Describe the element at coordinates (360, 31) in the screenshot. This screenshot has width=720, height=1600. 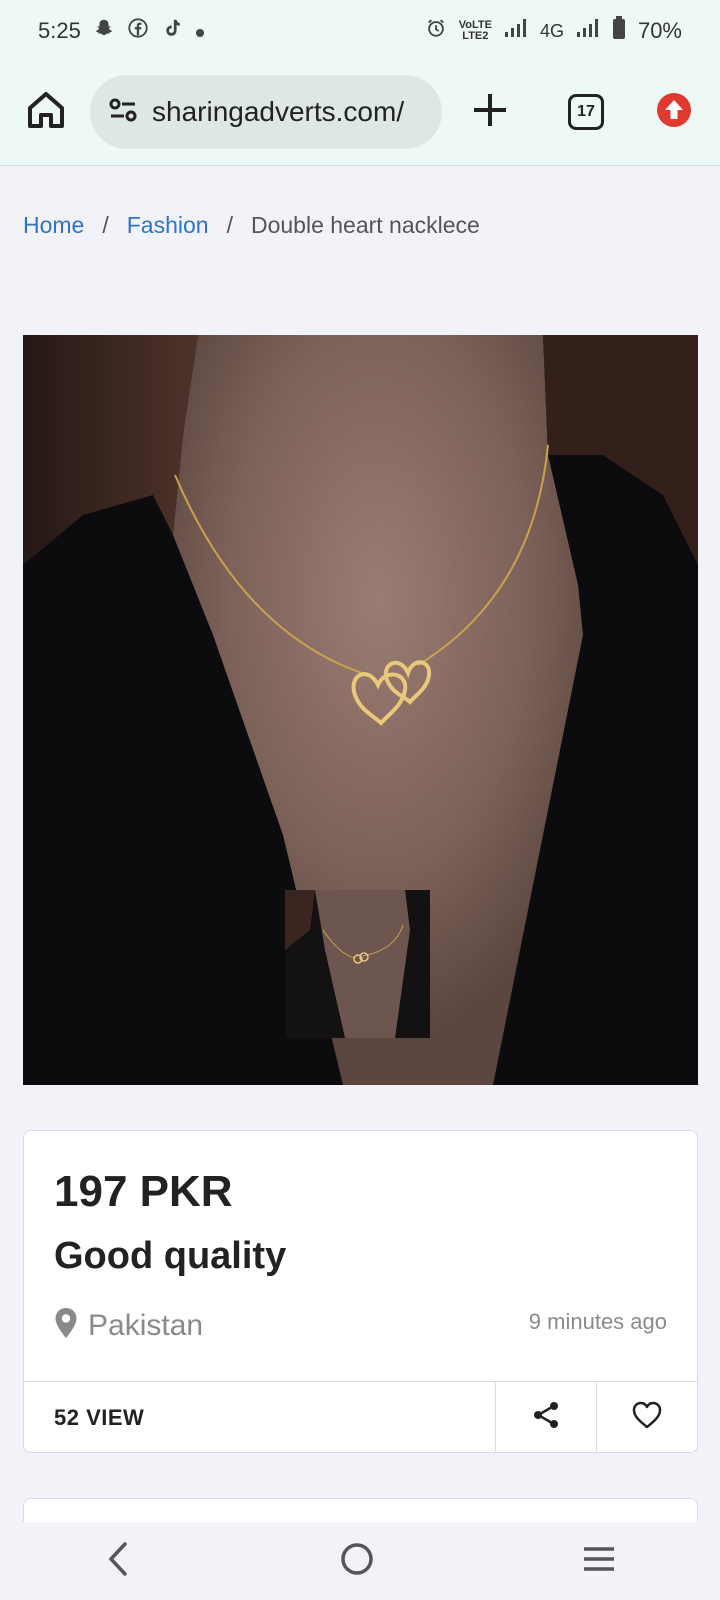
I see `status-bar: 5:25 VoLTE LTE2 4G 70%` at that location.